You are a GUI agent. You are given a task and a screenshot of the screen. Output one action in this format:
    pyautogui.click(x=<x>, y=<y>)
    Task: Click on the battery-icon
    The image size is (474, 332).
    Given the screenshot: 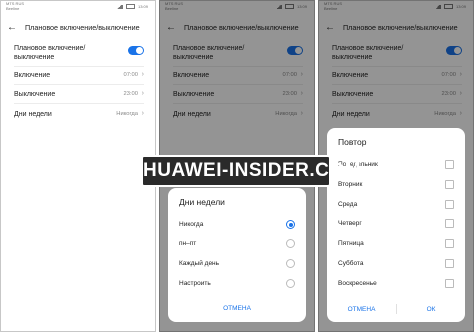 What is the action you would take?
    pyautogui.click(x=130, y=6)
    